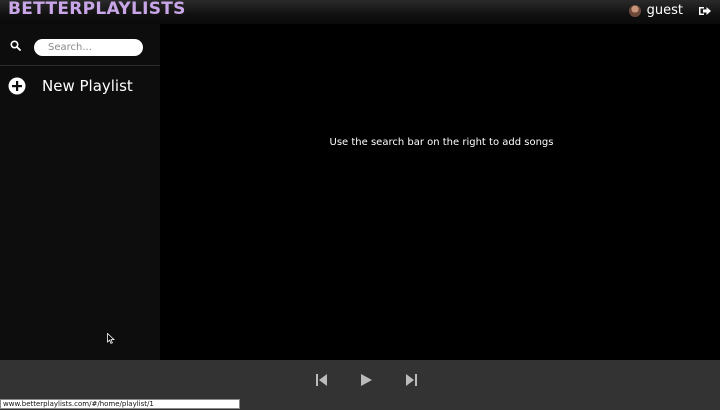  Describe the element at coordinates (366, 380) in the screenshot. I see `play-icon` at that location.